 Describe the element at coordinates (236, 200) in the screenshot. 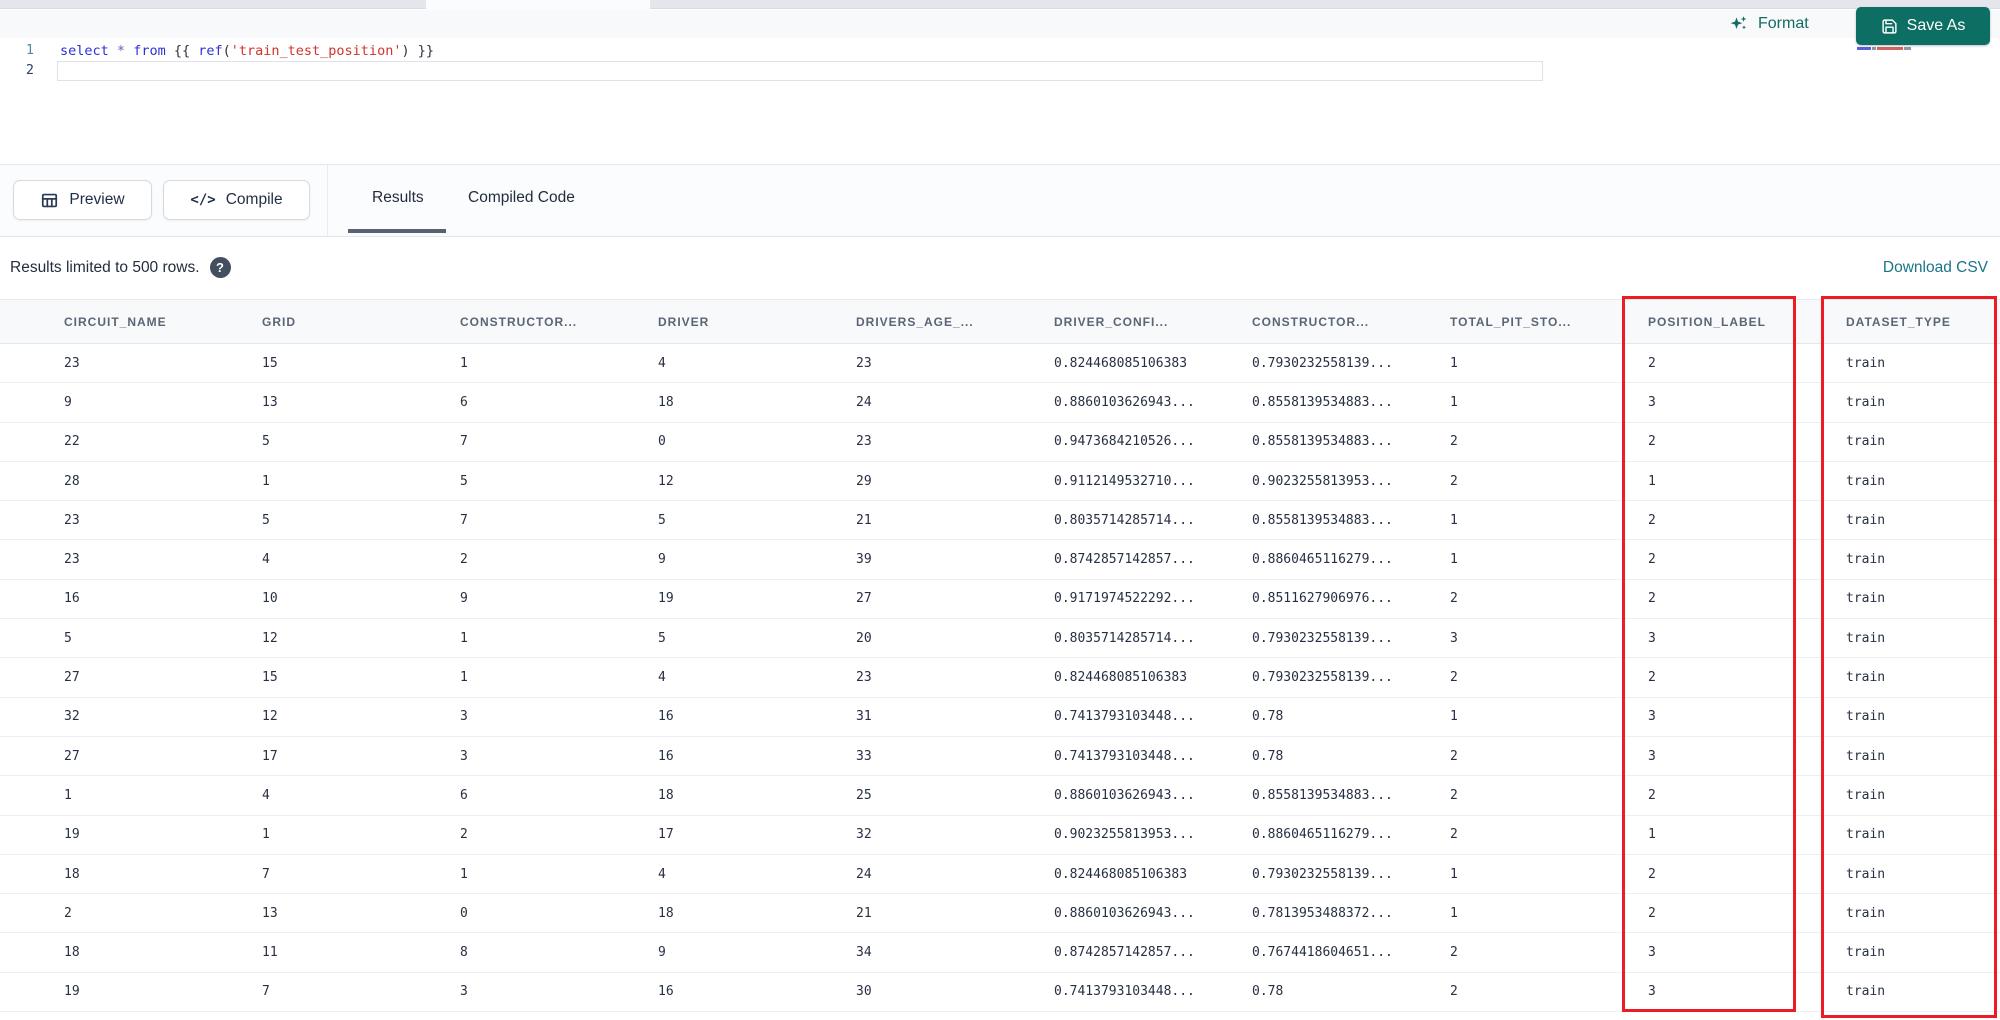

I see `compile-button: </> Compile` at that location.